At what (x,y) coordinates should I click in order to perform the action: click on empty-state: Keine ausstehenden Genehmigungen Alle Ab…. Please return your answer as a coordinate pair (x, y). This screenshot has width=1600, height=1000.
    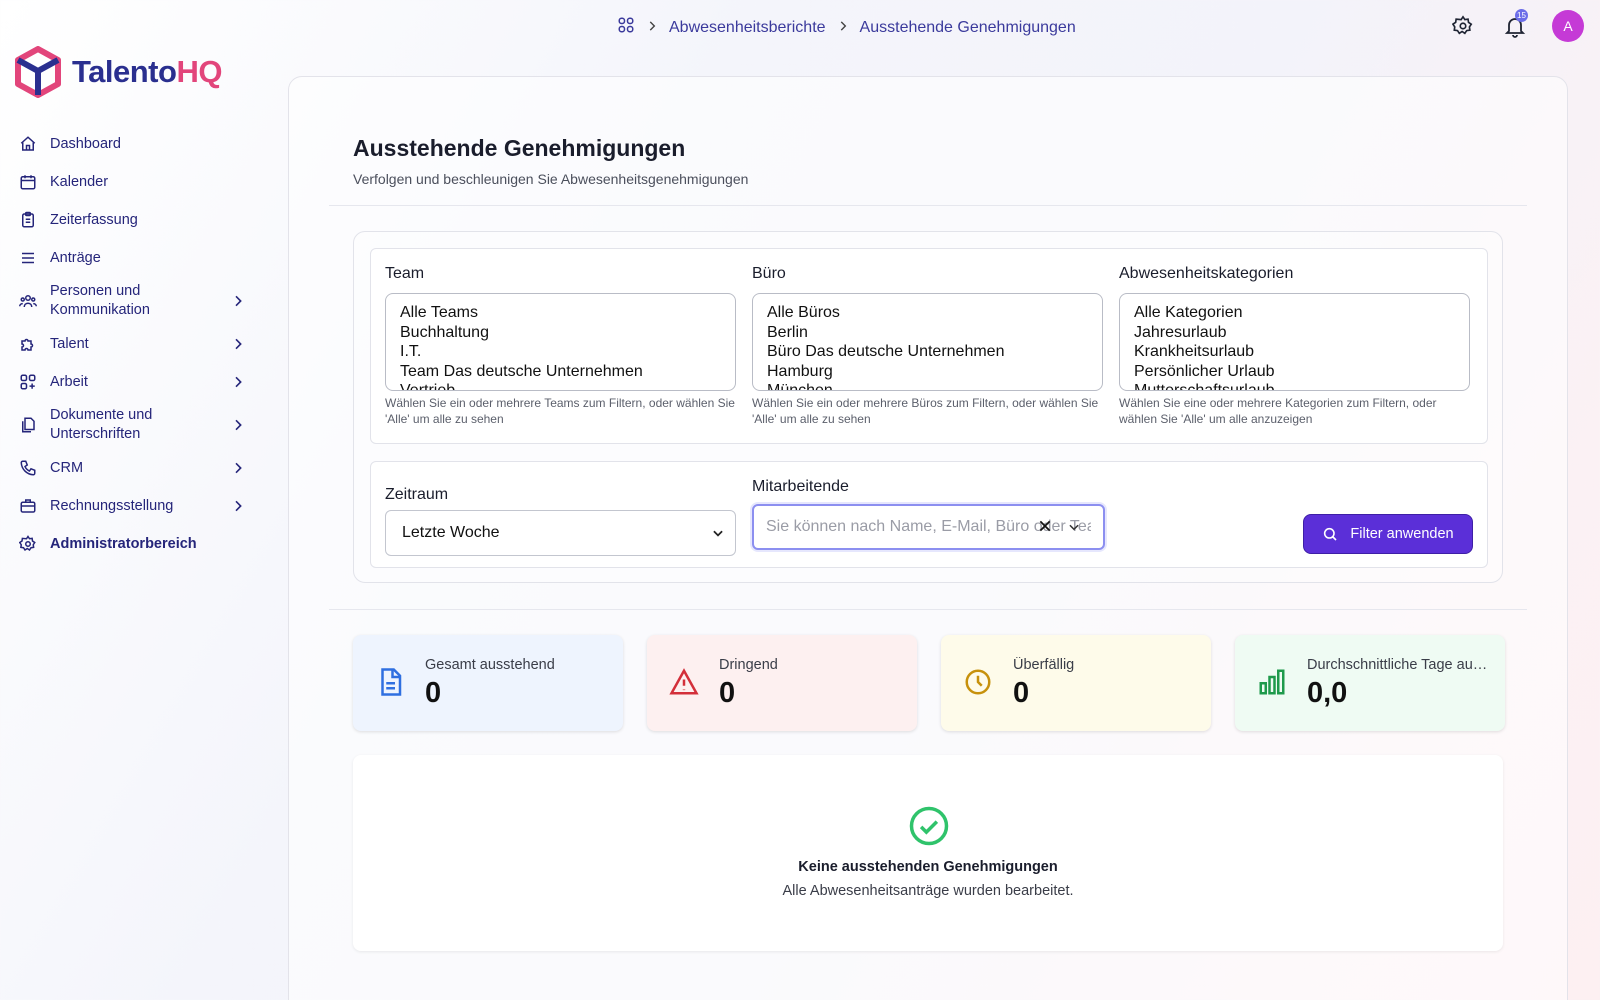
    Looking at the image, I should click on (928, 853).